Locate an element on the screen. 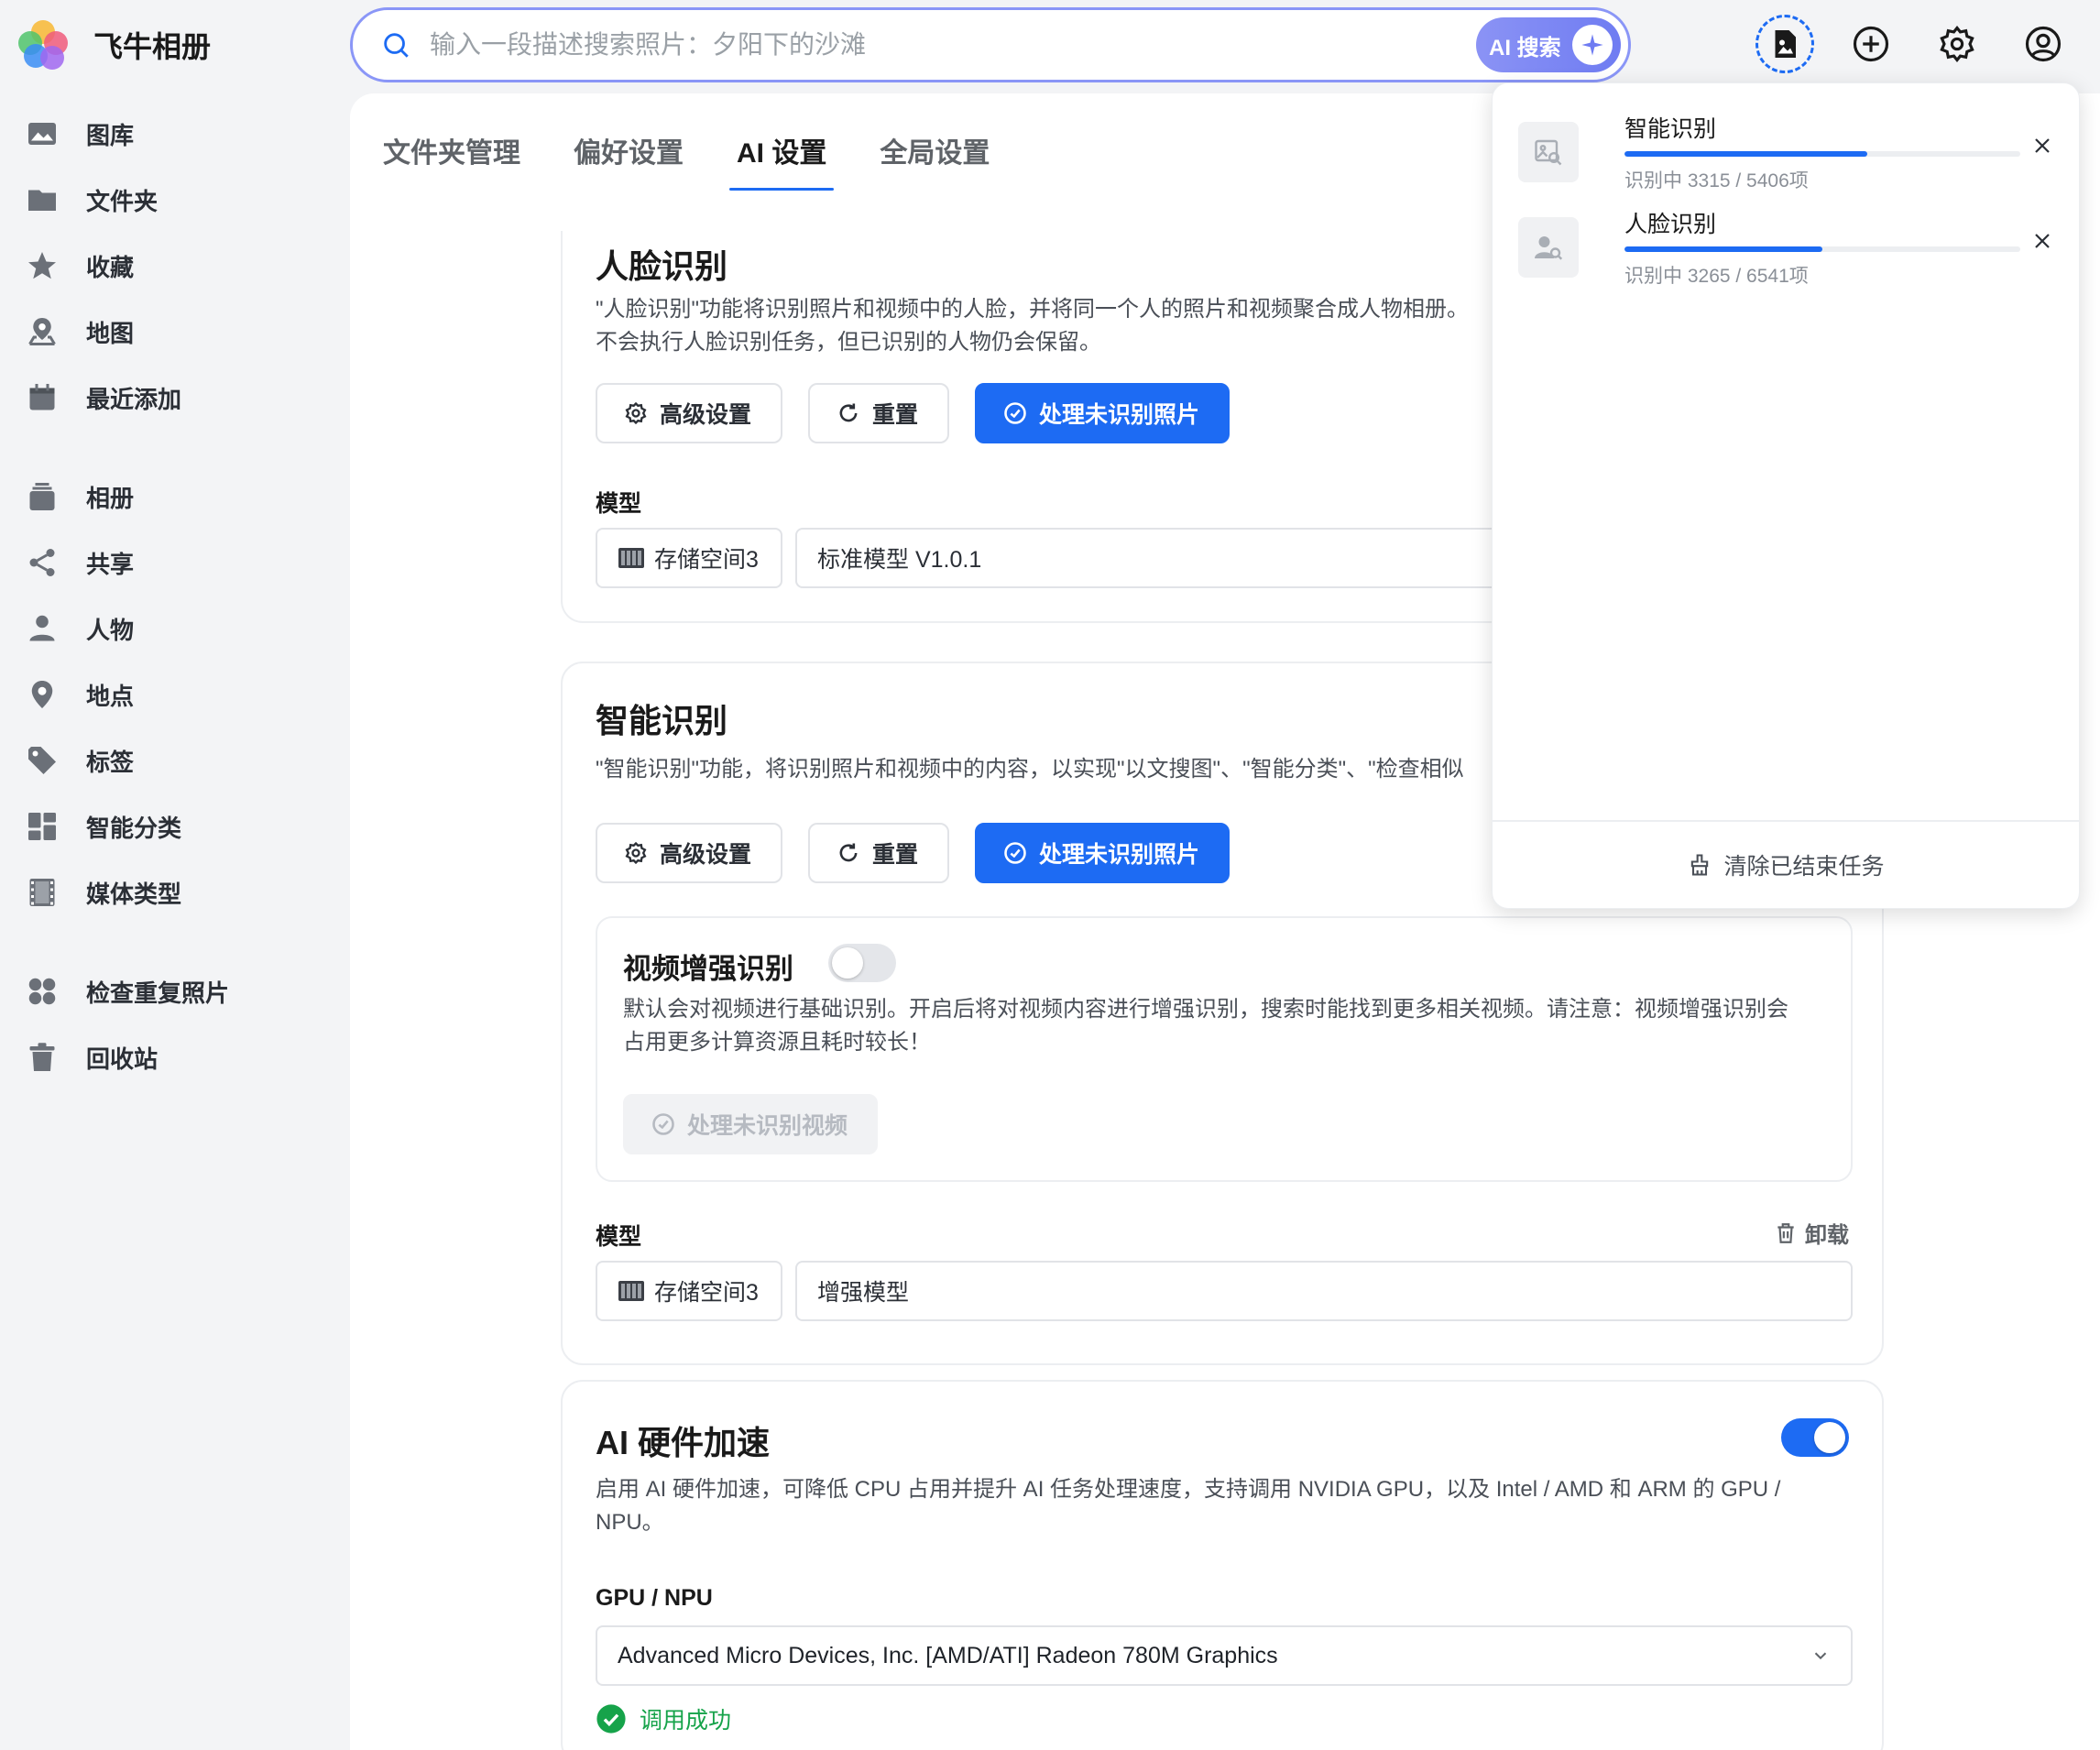 This screenshot has width=2100, height=1750. task-progress-bar is located at coordinates (1822, 249).